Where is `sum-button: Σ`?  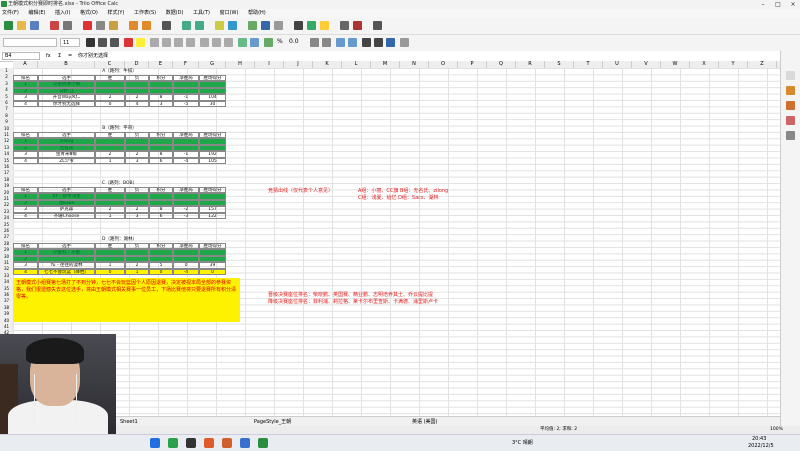 sum-button: Σ is located at coordinates (59, 56).